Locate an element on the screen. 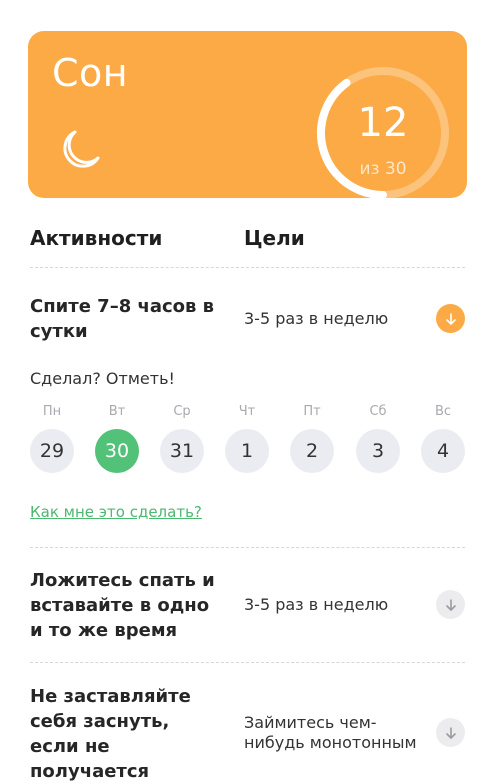 This screenshot has height=784, width=493. weekday-label: Чт is located at coordinates (247, 411).